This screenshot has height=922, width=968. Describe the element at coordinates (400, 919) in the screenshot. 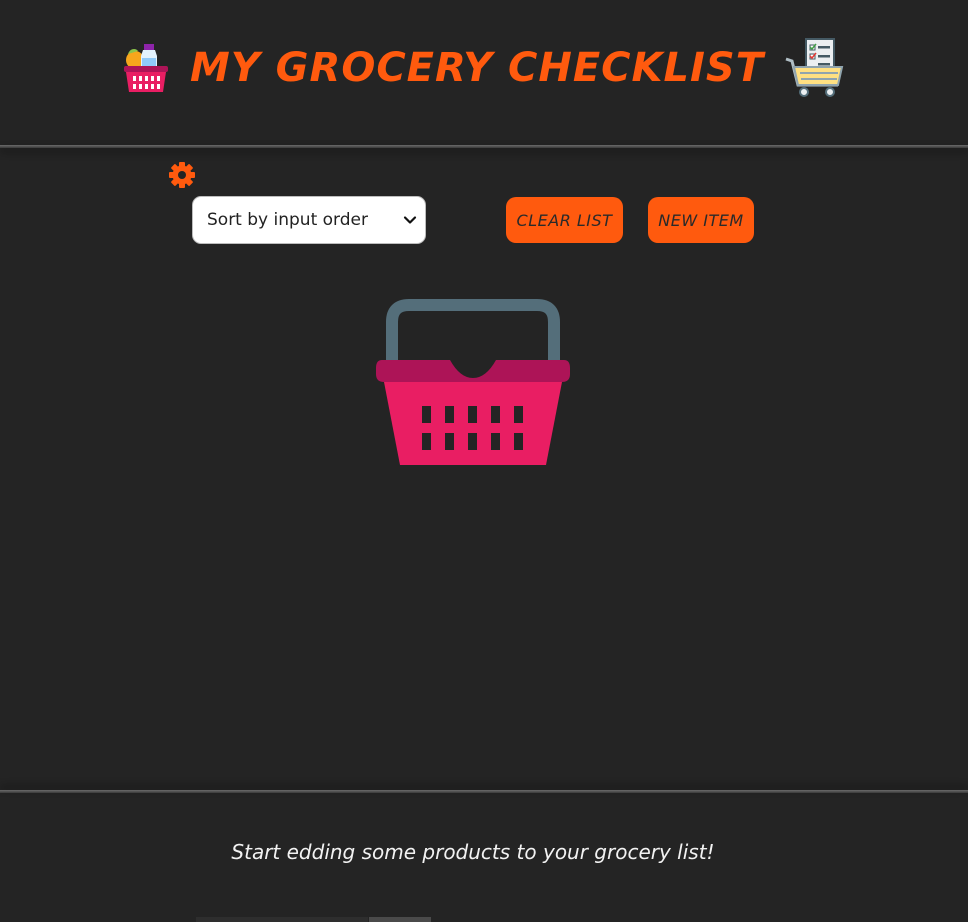

I see `footer-bar-segment-active` at that location.